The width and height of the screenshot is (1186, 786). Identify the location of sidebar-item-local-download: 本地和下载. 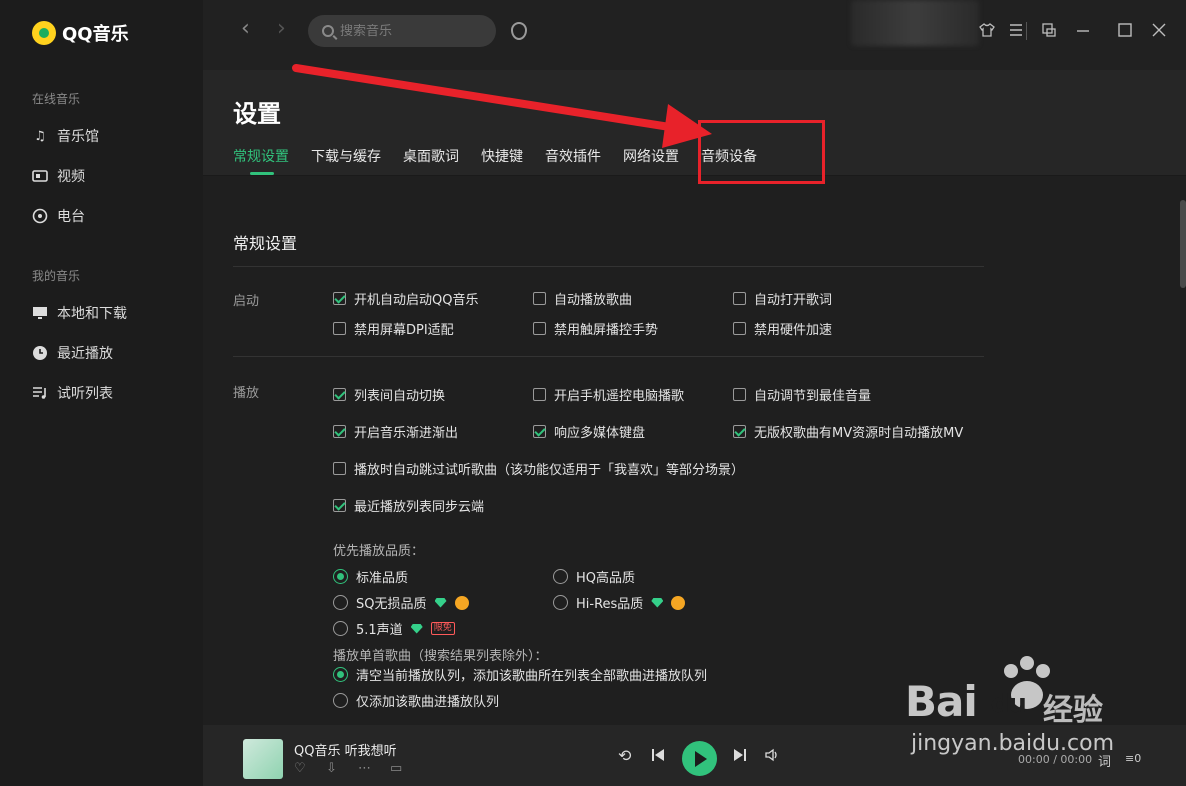
(79, 313).